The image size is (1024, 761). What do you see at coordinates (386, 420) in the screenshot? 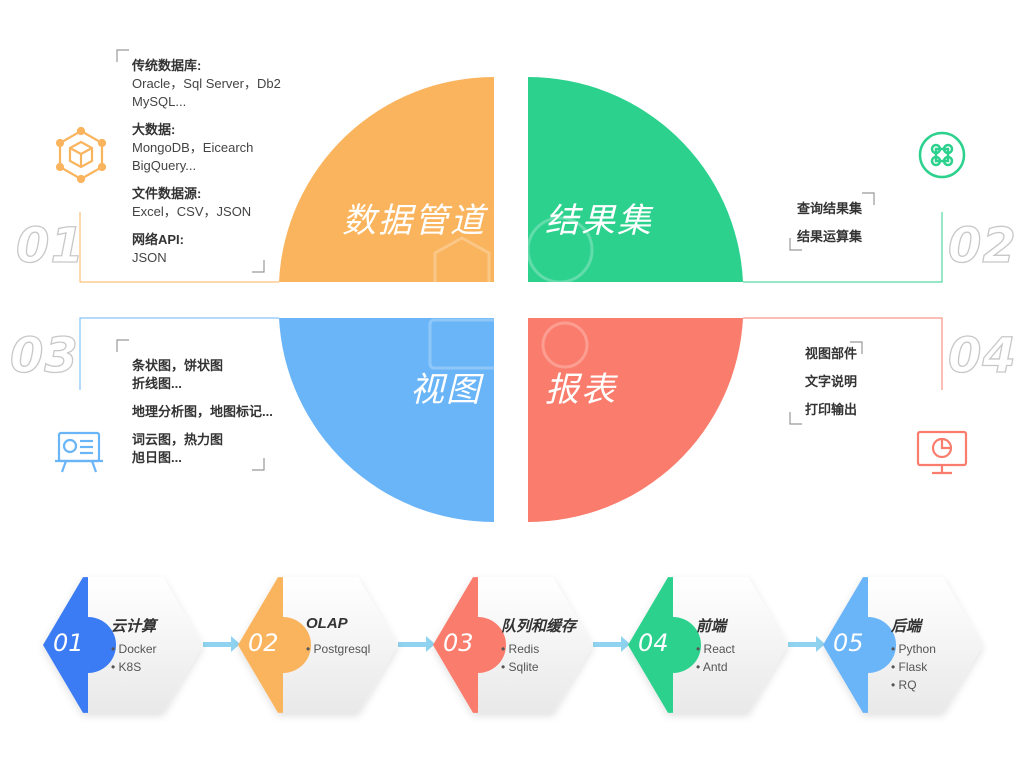
I see `quadrant-q3-shape` at bounding box center [386, 420].